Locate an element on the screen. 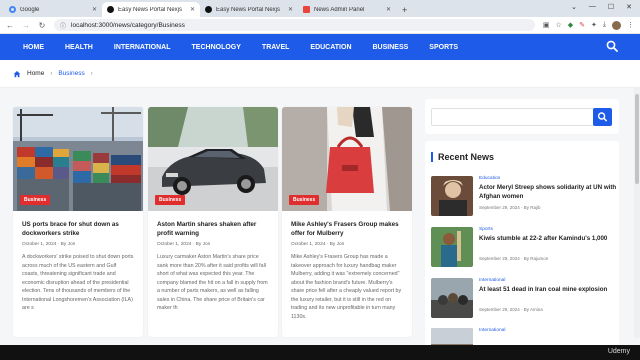  window-controls: ⌄ — ☐ ✕ is located at coordinates (601, 9).